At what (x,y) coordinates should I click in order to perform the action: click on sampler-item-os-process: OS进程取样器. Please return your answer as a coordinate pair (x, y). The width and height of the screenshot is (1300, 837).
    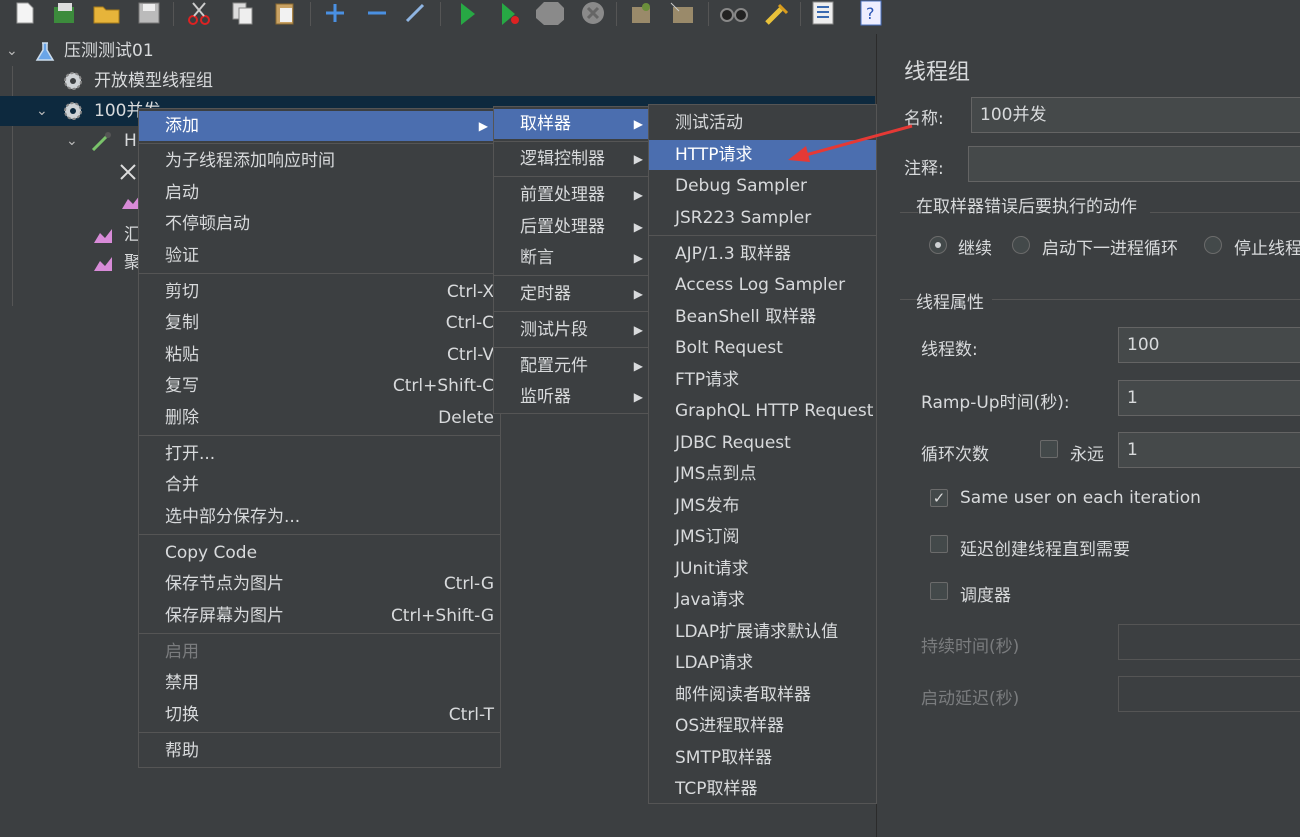
    Looking at the image, I should click on (762, 726).